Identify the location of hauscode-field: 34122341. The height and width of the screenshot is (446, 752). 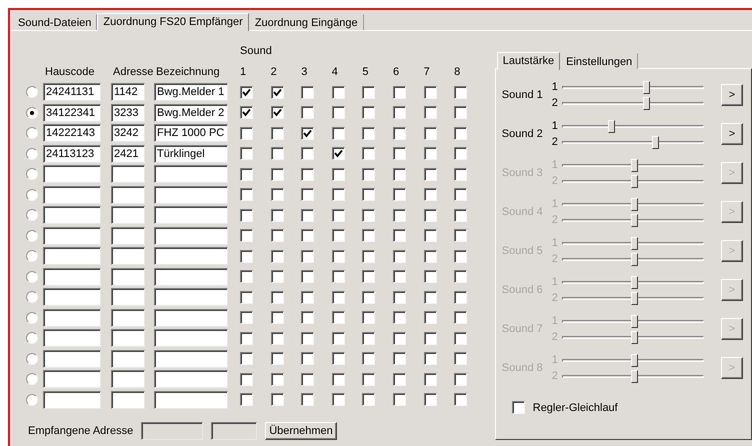
(72, 113).